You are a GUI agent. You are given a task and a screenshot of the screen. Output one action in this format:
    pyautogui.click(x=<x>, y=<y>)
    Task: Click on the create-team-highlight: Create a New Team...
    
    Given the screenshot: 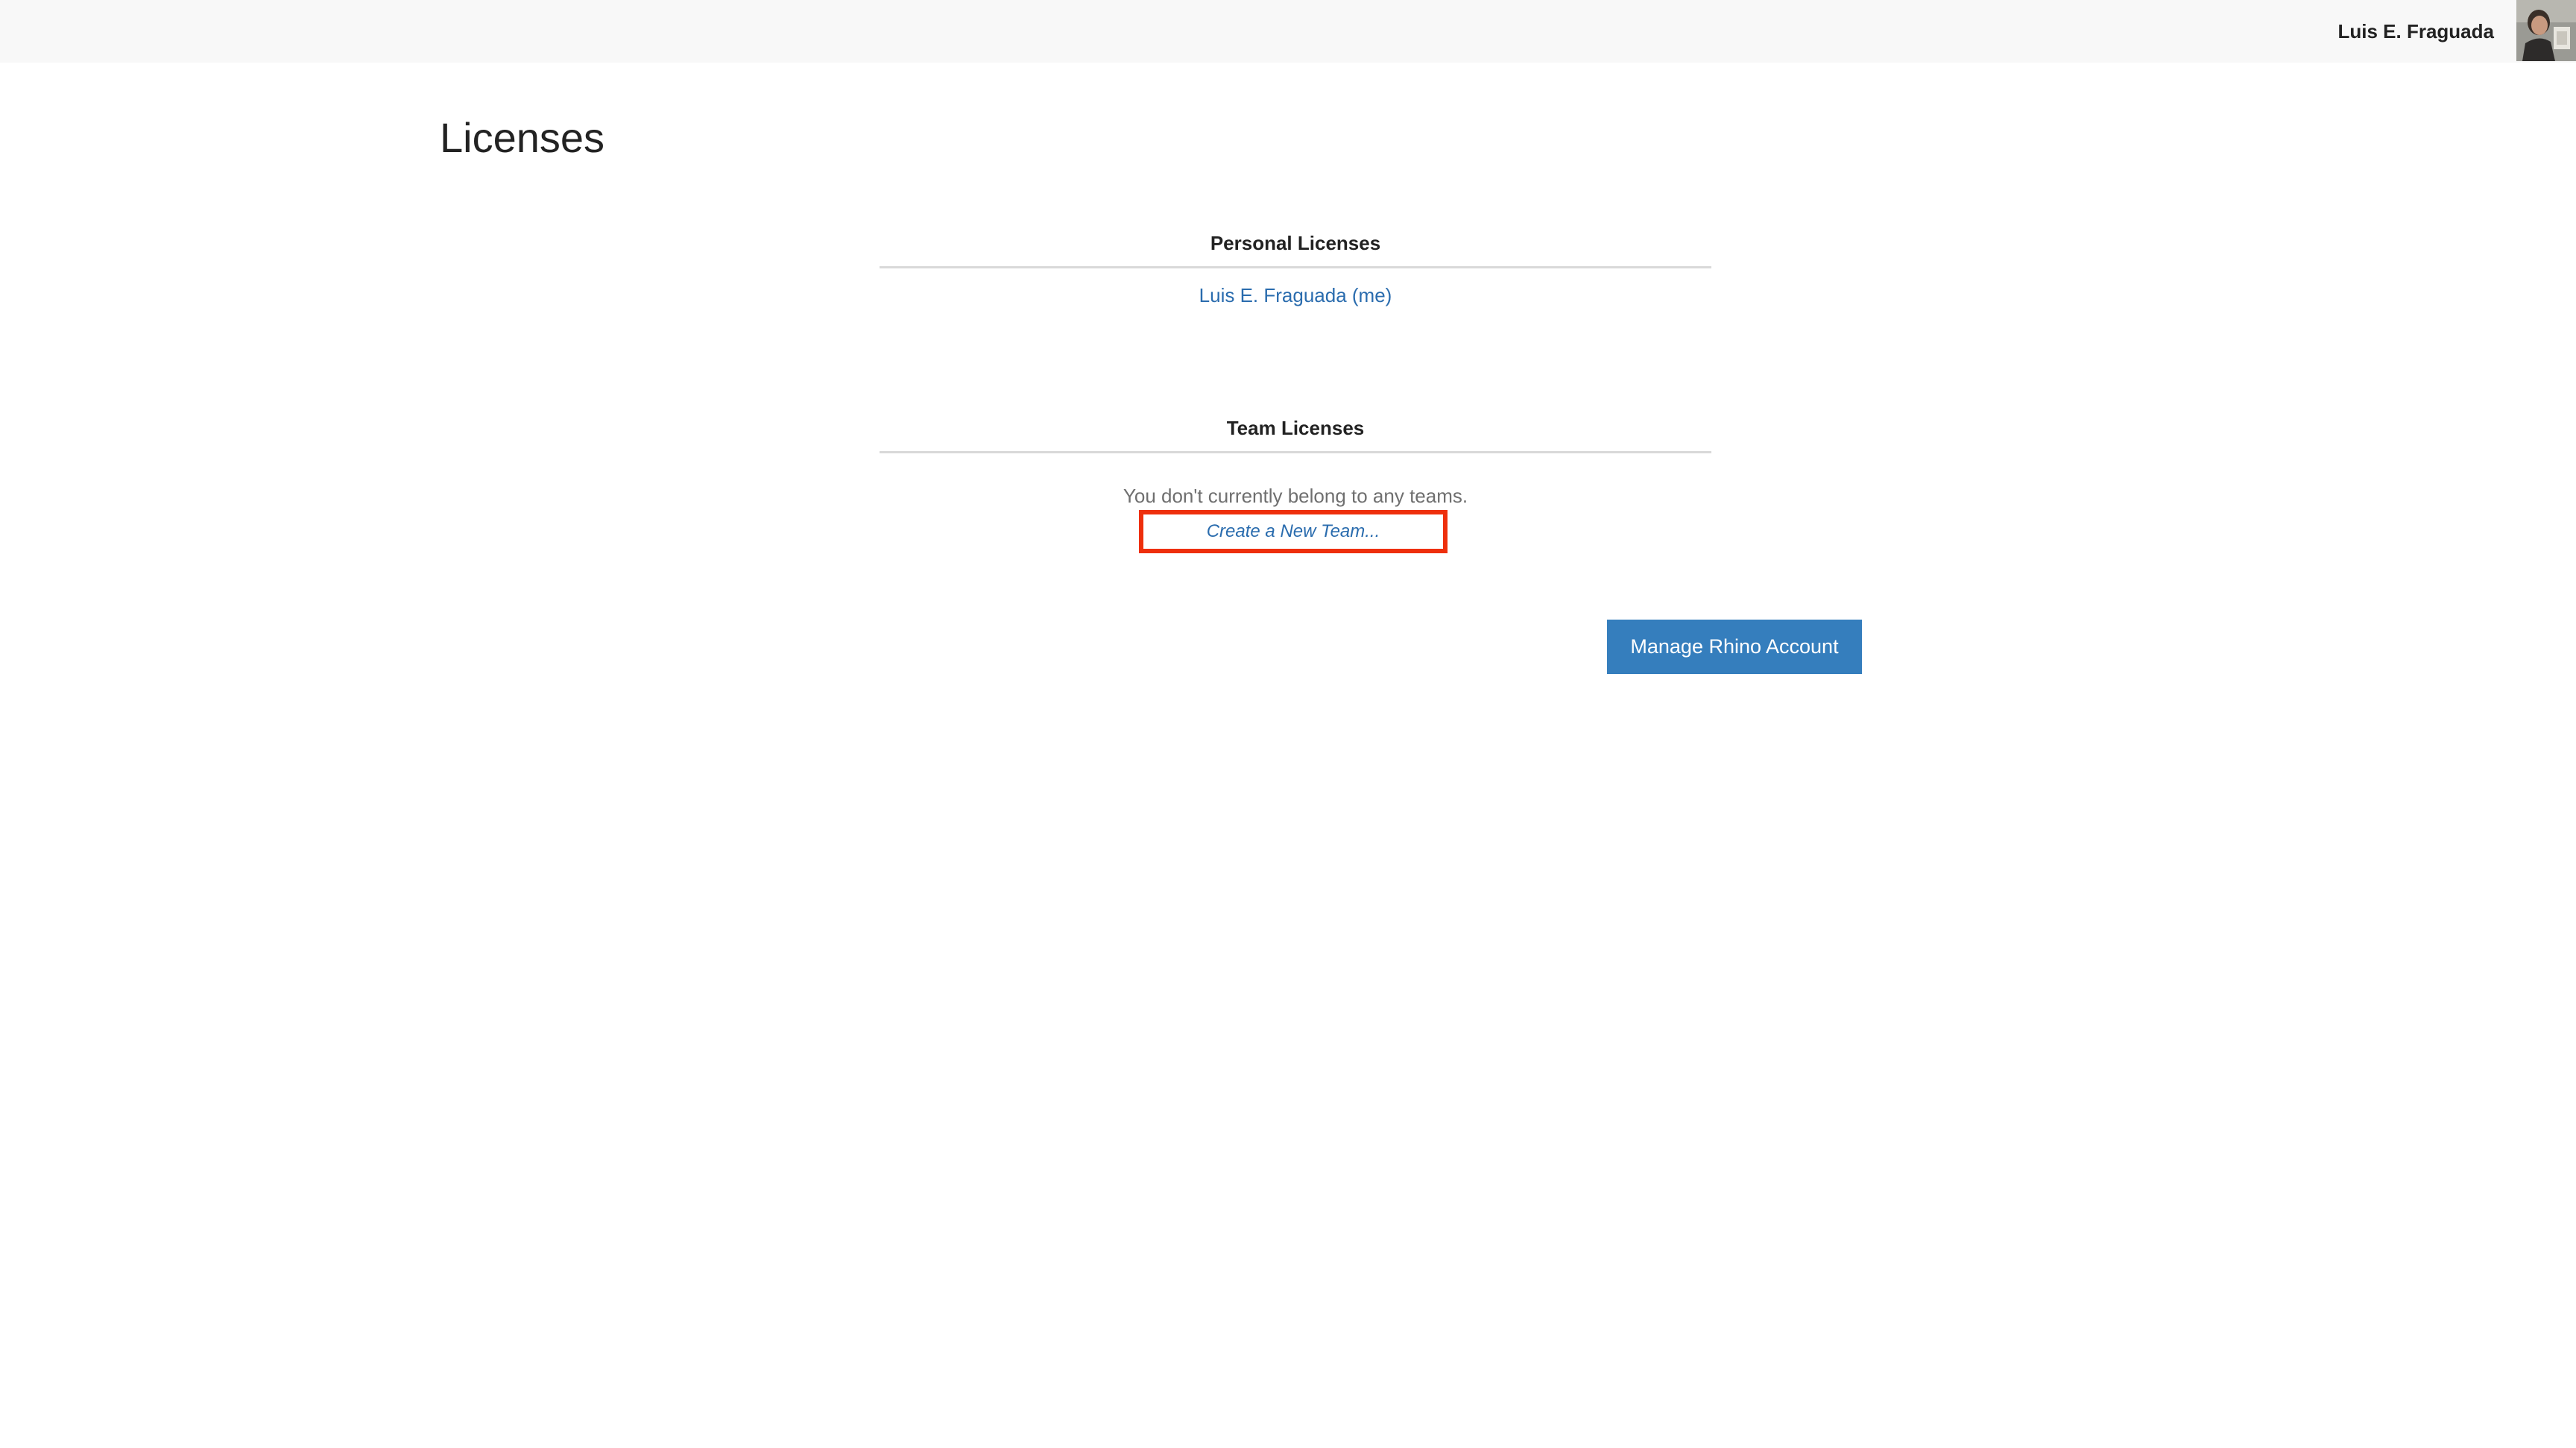 What is the action you would take?
    pyautogui.click(x=1293, y=531)
    